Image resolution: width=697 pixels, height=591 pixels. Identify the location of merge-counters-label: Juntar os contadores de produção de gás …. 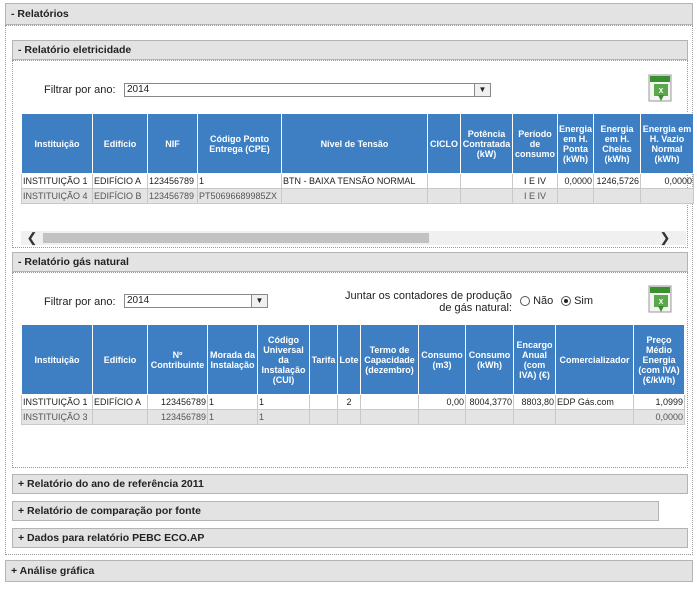
(428, 302).